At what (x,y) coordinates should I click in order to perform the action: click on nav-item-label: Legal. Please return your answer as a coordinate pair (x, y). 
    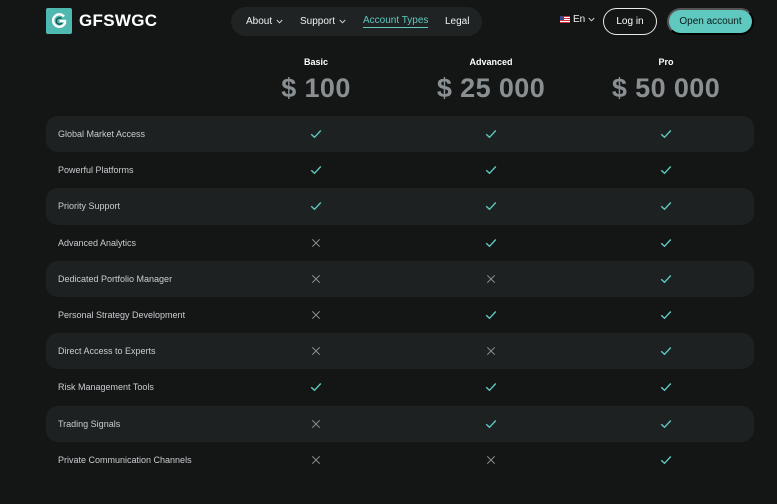
    Looking at the image, I should click on (457, 21).